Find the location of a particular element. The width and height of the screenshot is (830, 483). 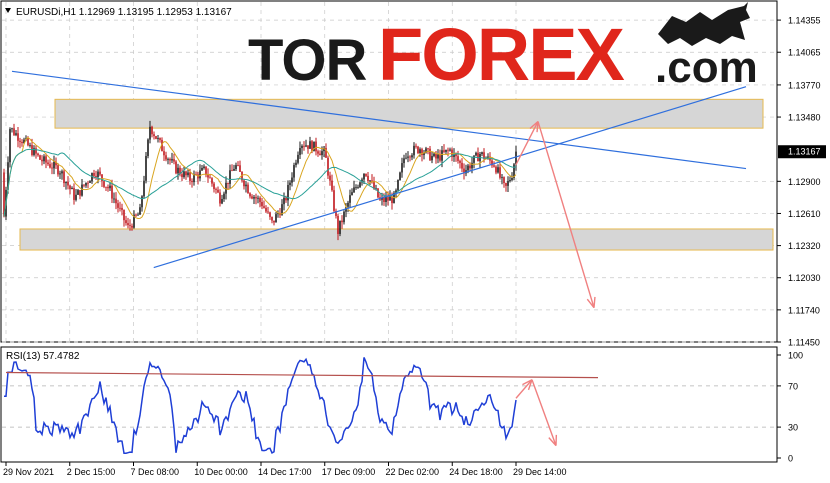

current-price-marker: 1.13167 is located at coordinates (802, 152).